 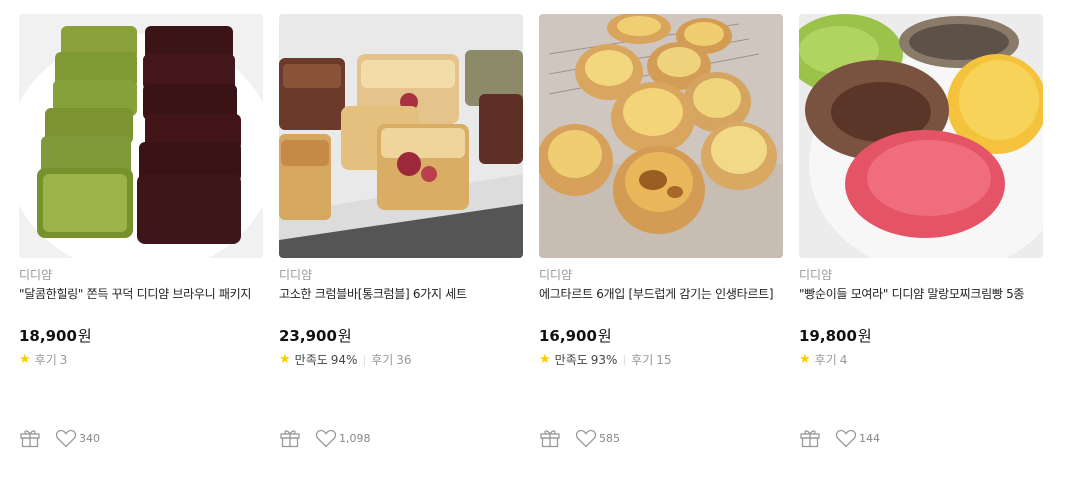 What do you see at coordinates (604, 360) in the screenshot?
I see `satisfaction-value: 93%` at bounding box center [604, 360].